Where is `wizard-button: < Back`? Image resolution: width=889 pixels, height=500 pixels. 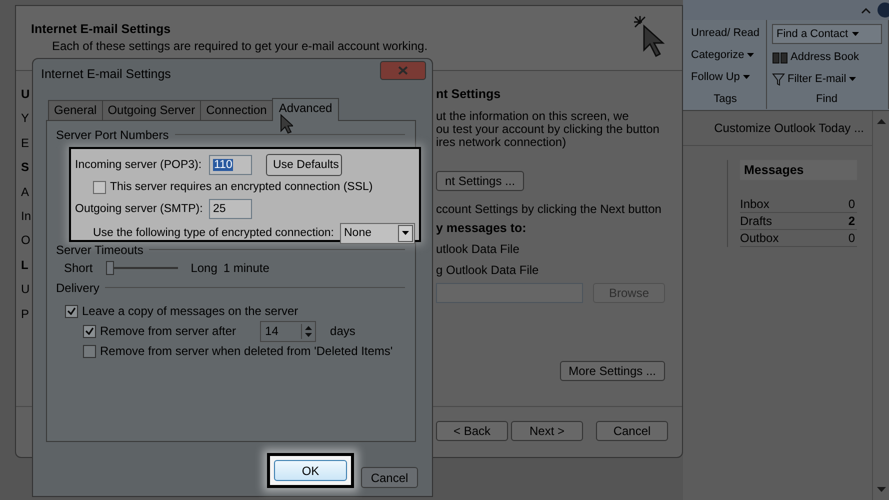 wizard-button: < Back is located at coordinates (472, 431).